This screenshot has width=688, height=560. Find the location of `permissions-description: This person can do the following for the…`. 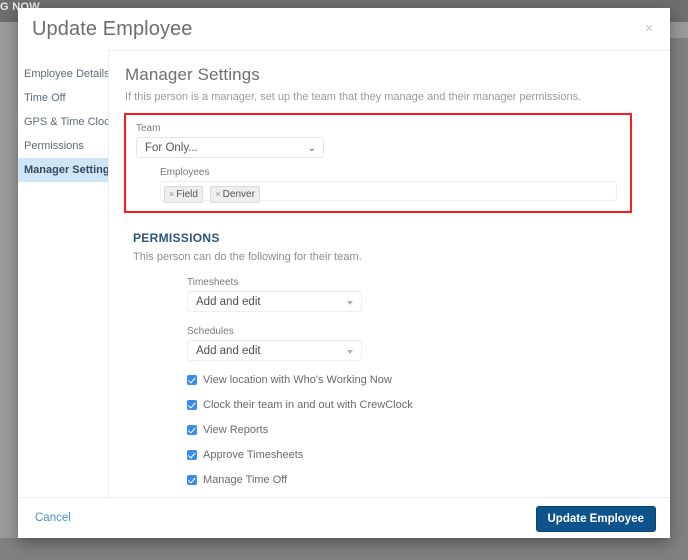

permissions-description: This person can do the following for the… is located at coordinates (247, 257).